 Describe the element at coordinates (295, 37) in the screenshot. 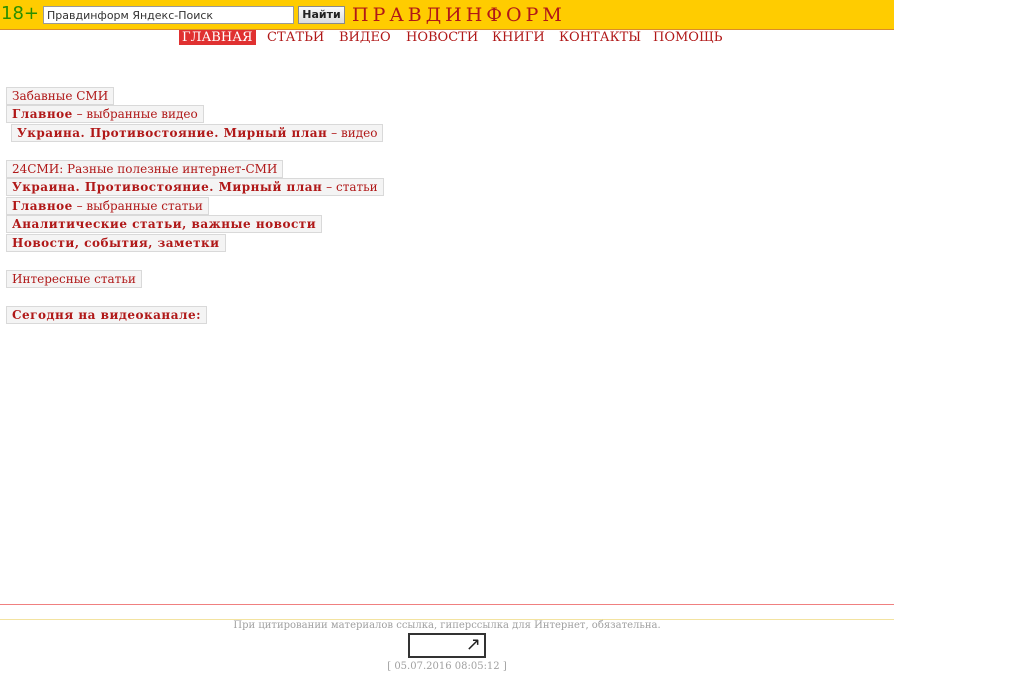

I see `nav-item-articles: СТАТЬИ` at that location.